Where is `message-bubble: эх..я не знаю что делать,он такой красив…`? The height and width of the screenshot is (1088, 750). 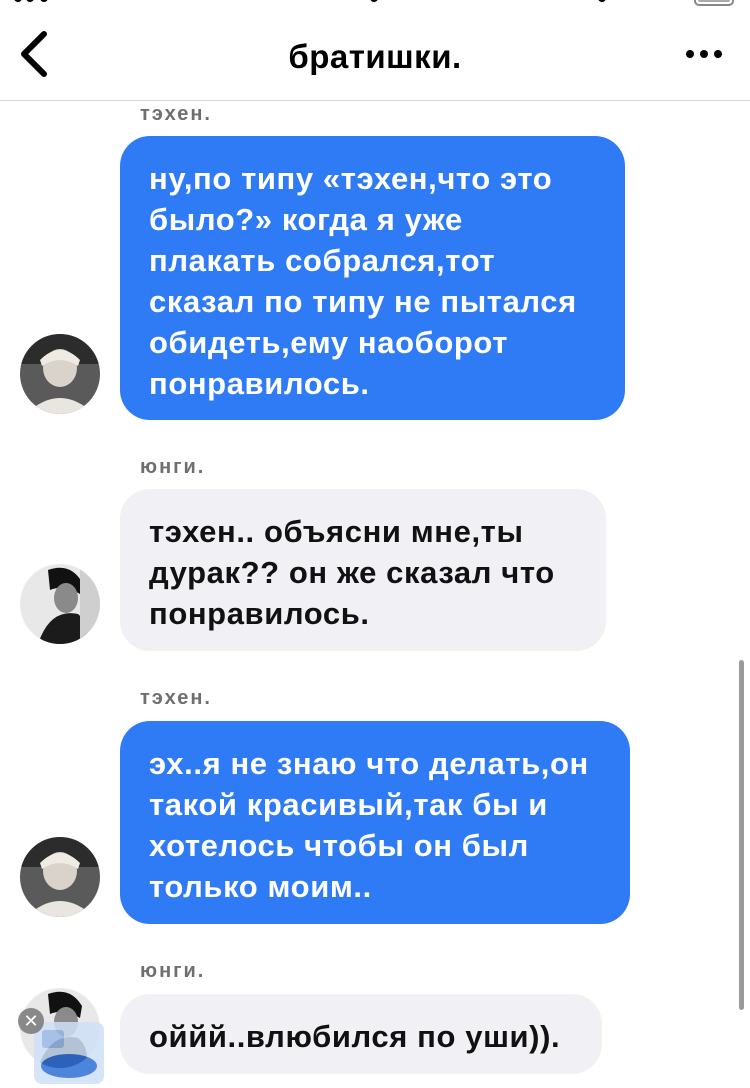 message-bubble: эх..я не знаю что делать,он такой красив… is located at coordinates (375, 822).